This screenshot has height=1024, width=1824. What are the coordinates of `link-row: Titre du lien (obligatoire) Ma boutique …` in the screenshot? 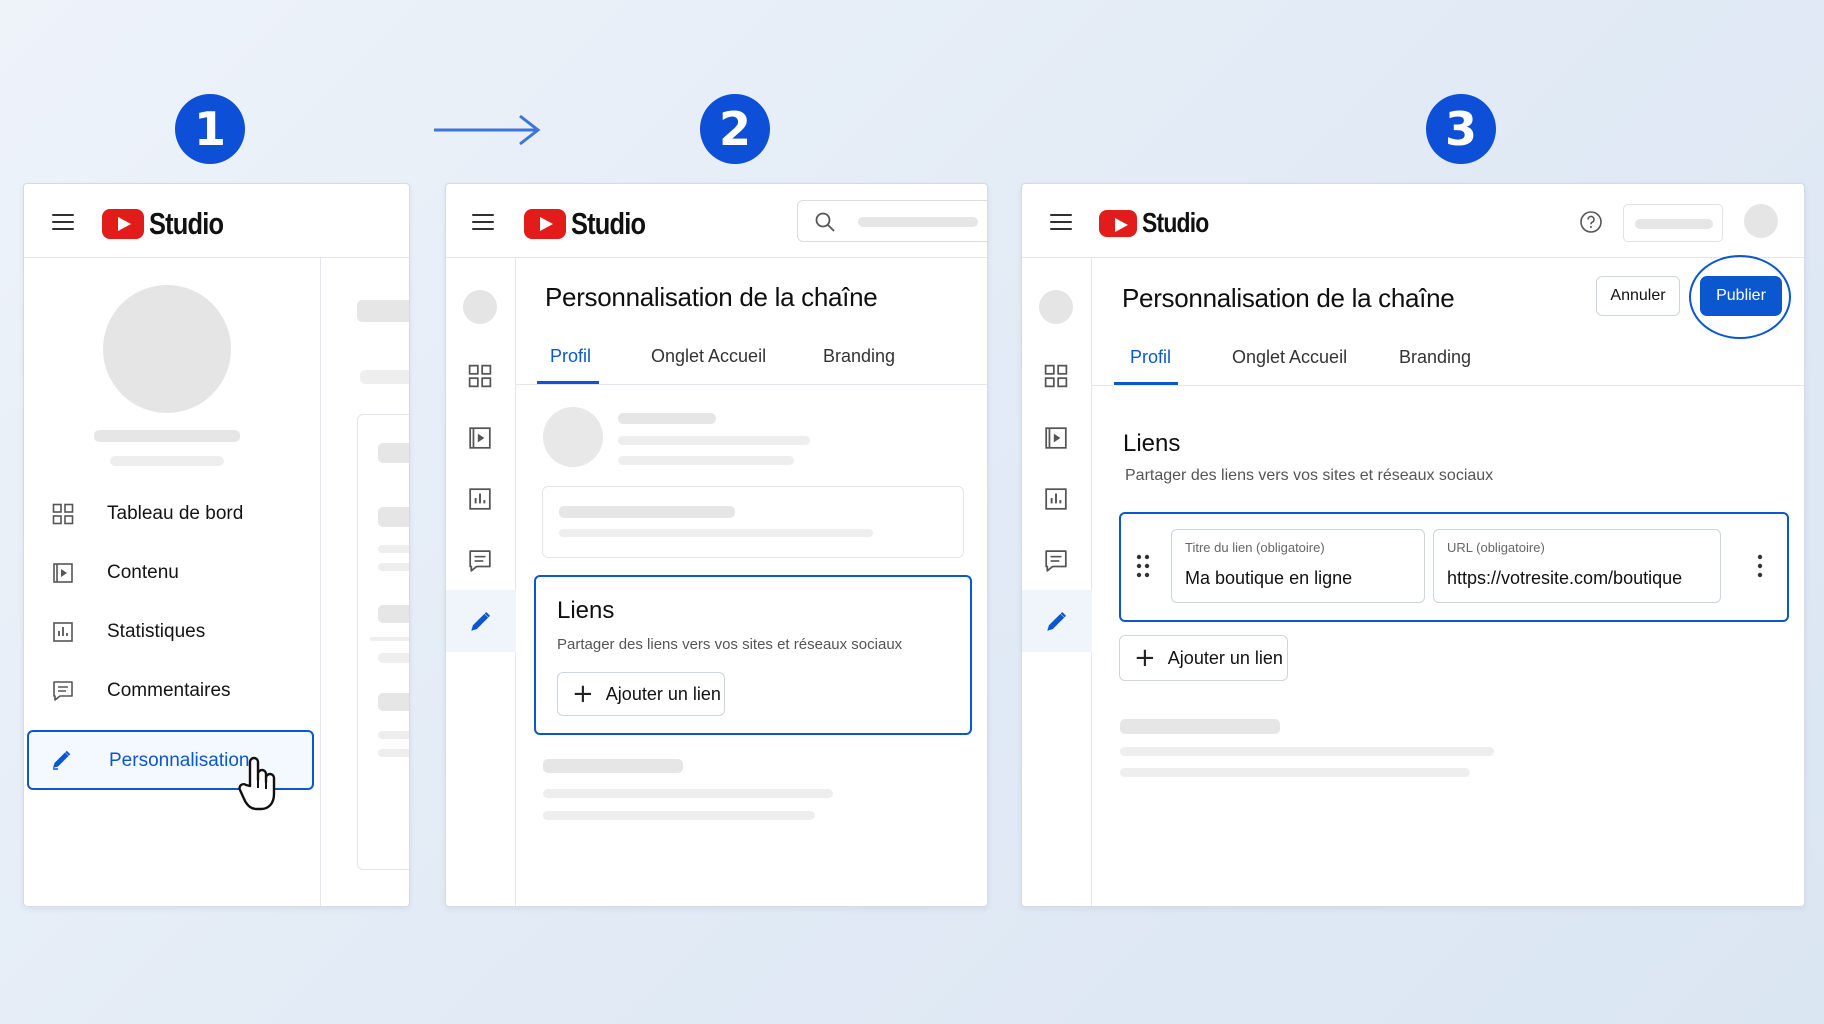 It's located at (1454, 567).